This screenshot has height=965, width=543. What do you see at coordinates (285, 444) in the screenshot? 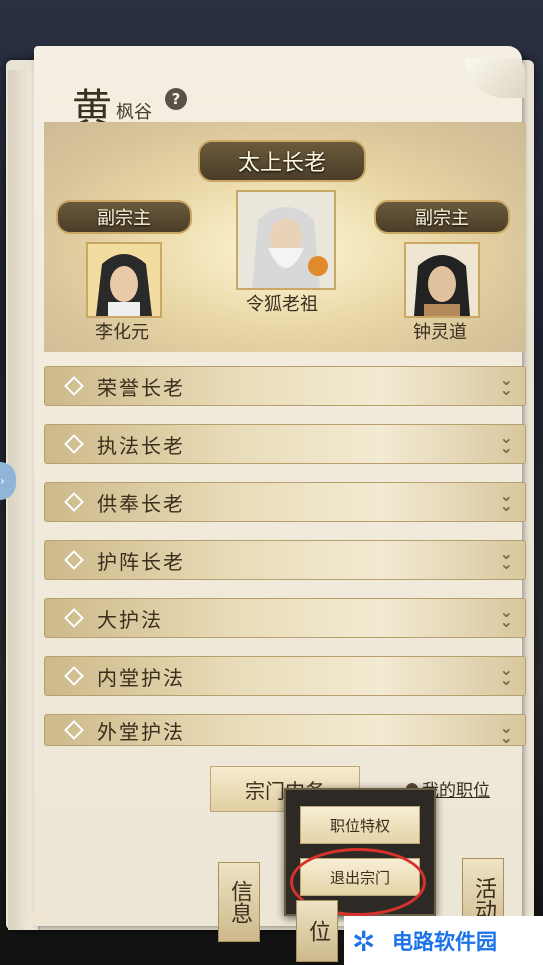
I see `rank-row-law-elder: 执法长老 ⌄ ⌄` at bounding box center [285, 444].